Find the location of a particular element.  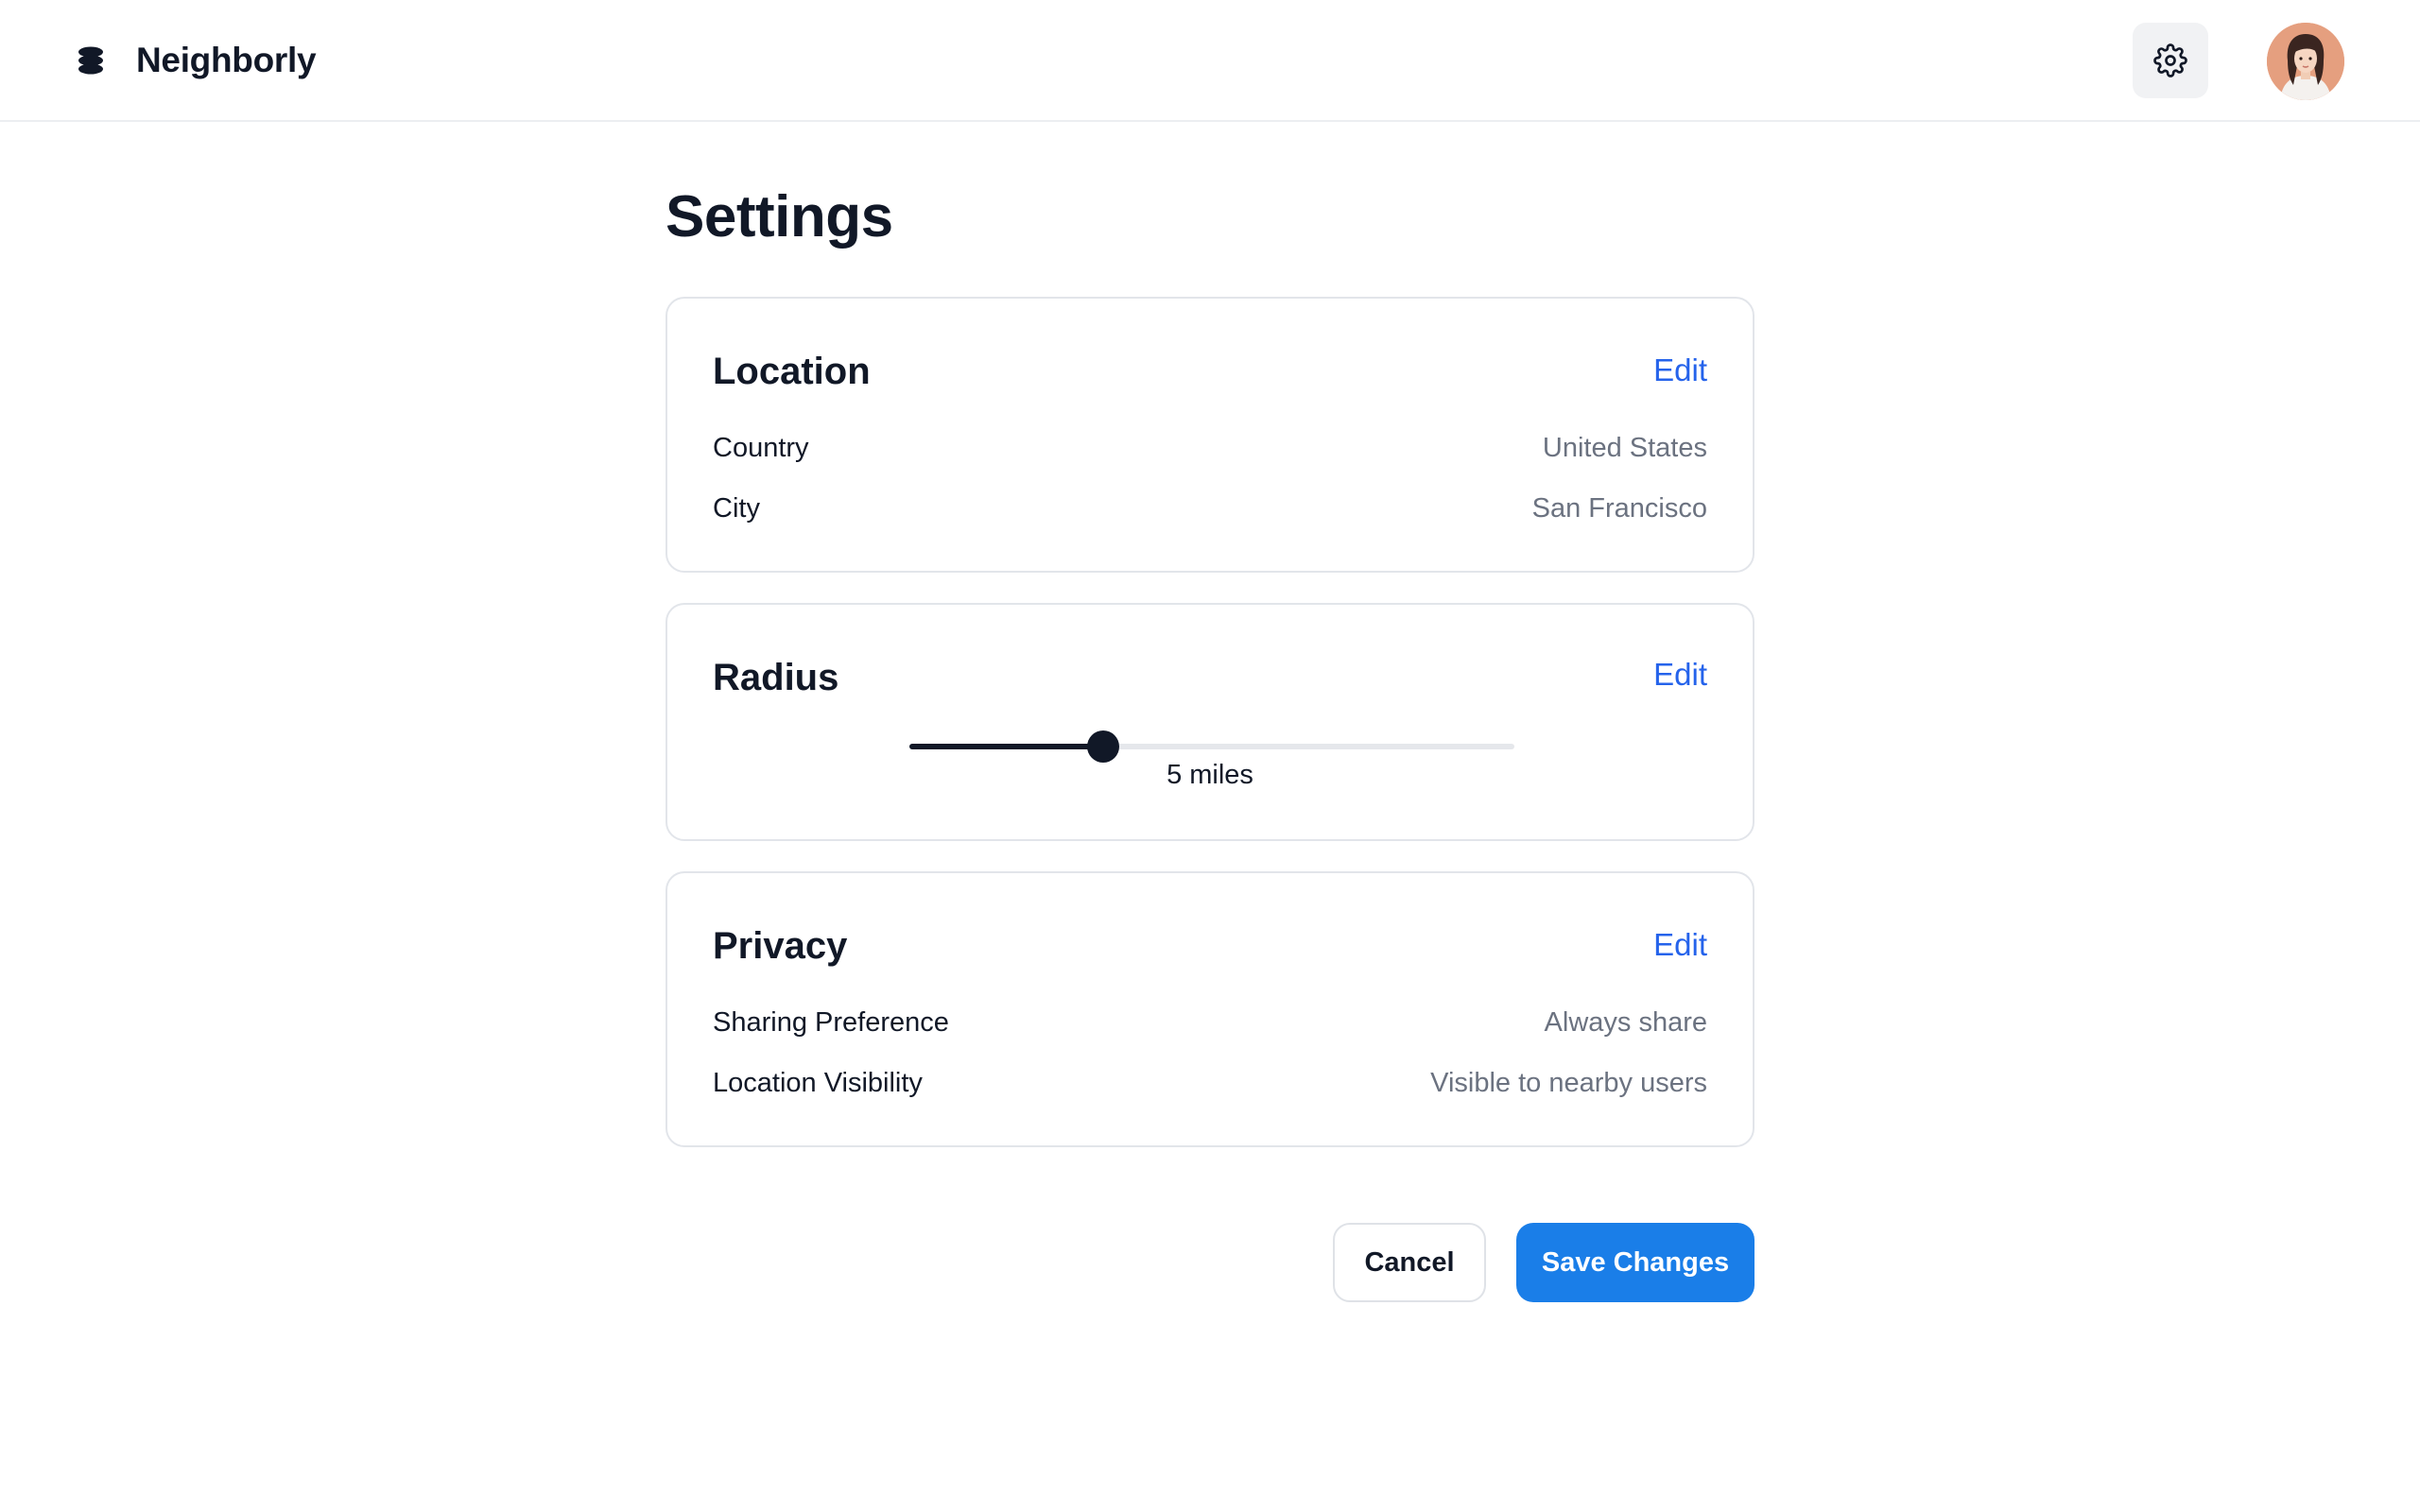

location-visibility-value: Visible to nearby users is located at coordinates (1568, 1083).